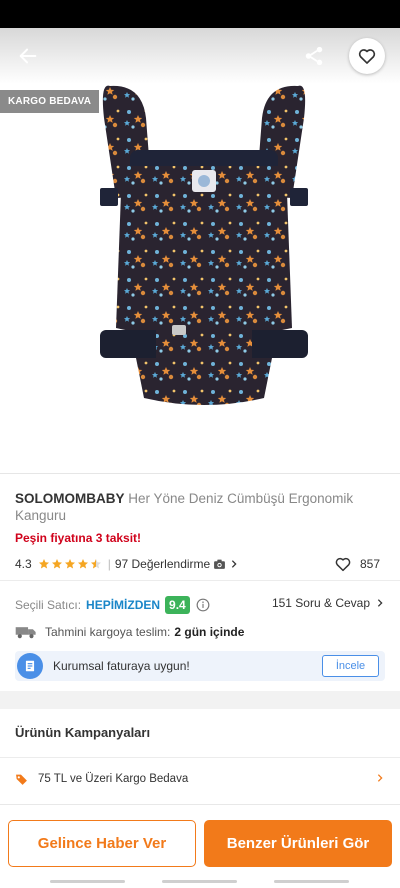 Image resolution: width=400 pixels, height=888 pixels. Describe the element at coordinates (200, 14) in the screenshot. I see `status-bar` at that location.